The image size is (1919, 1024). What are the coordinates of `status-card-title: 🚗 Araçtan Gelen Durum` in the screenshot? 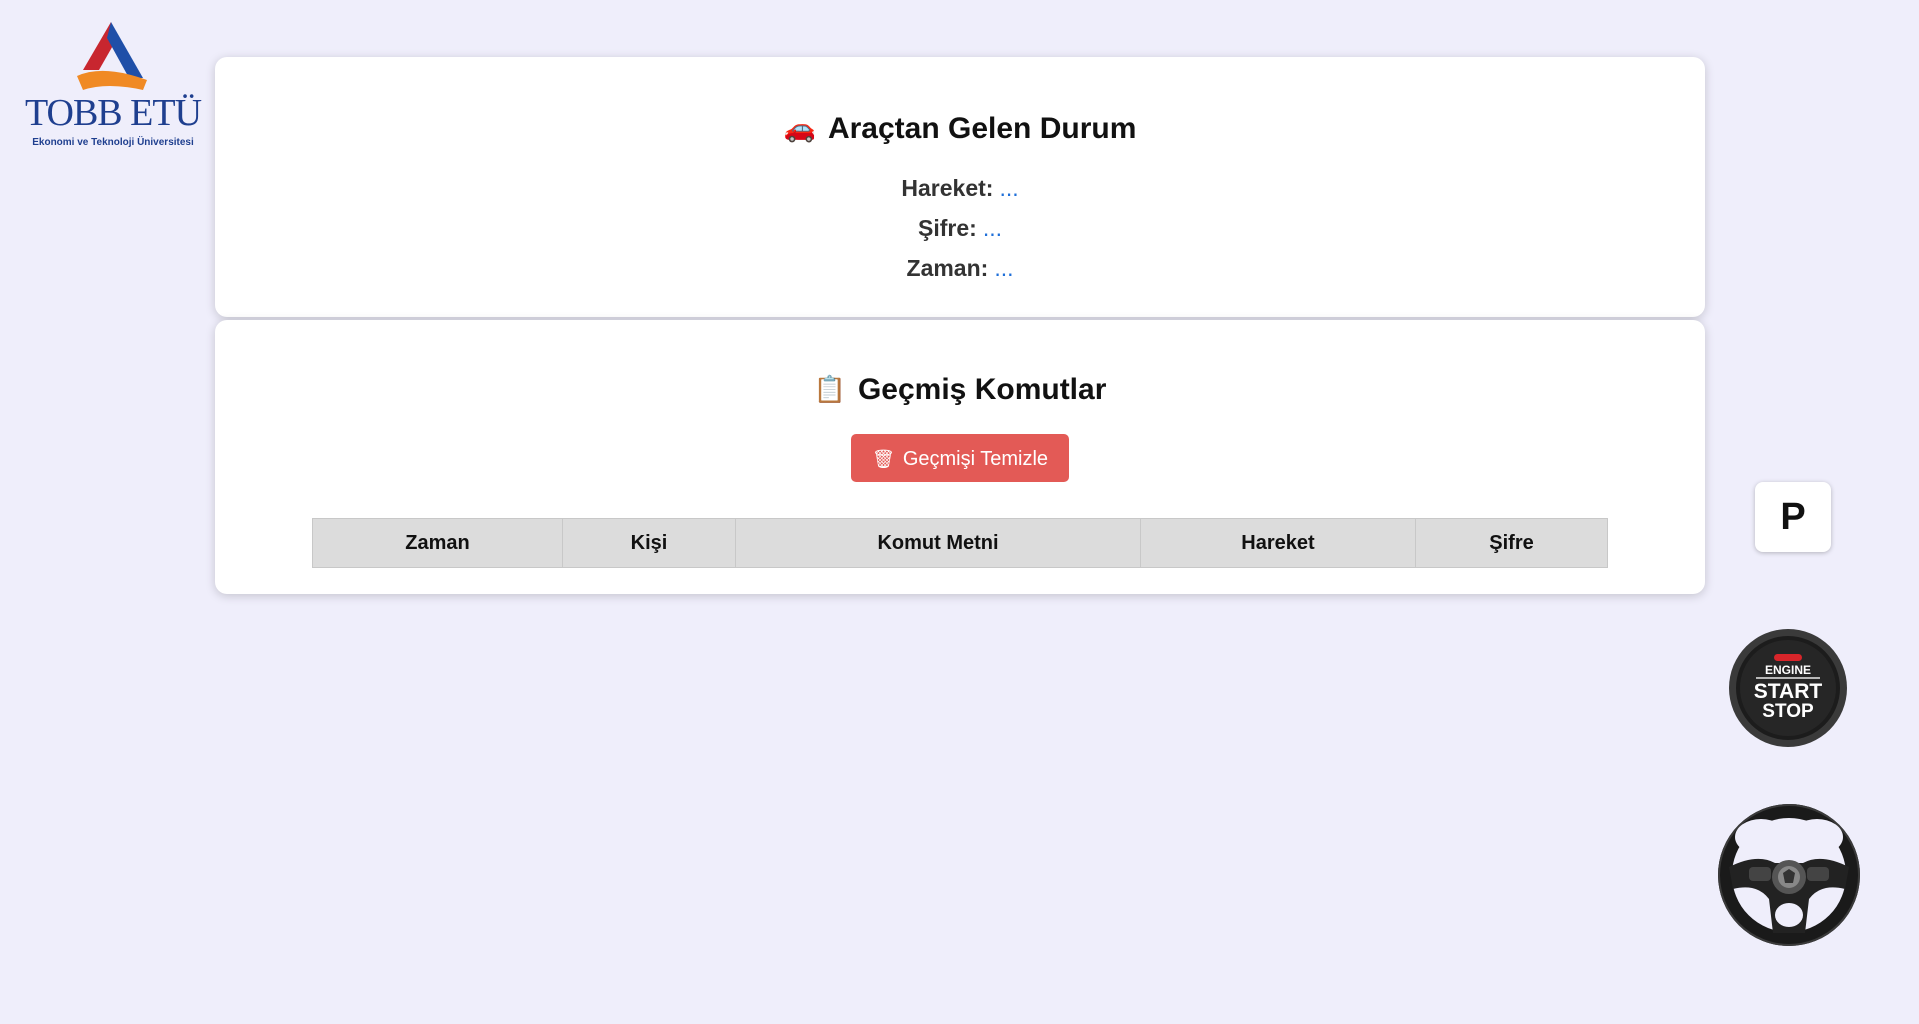 It's located at (960, 128).